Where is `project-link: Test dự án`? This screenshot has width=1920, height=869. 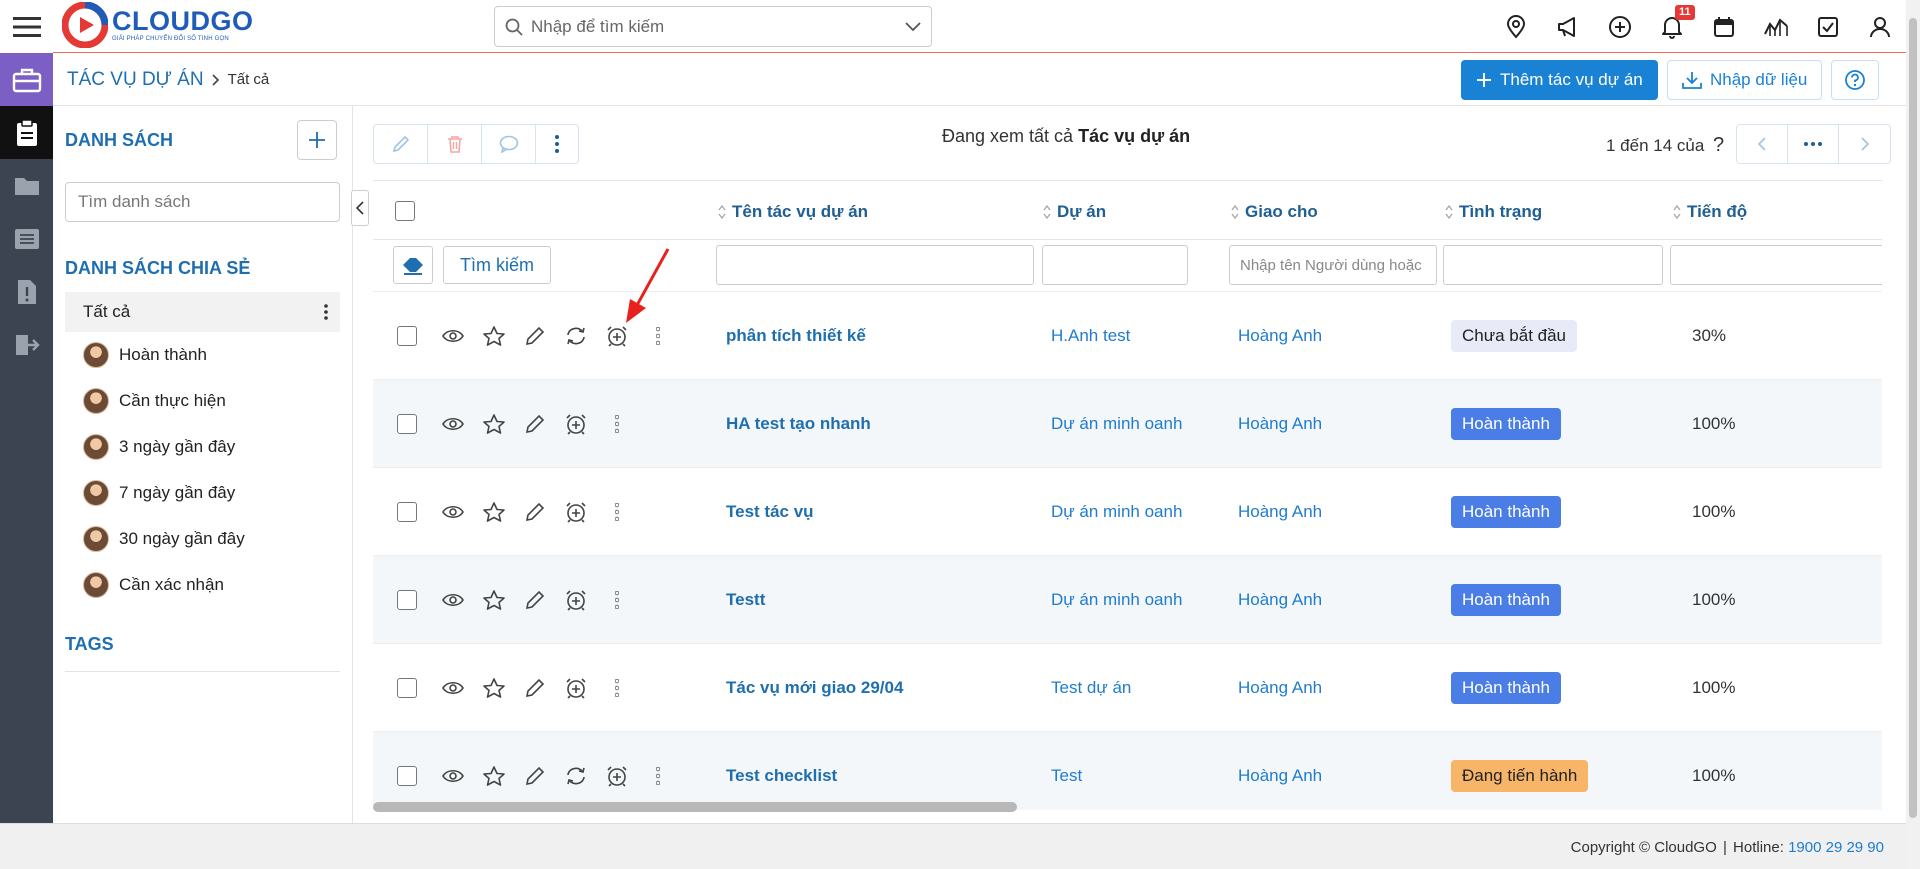 project-link: Test dự án is located at coordinates (1091, 688).